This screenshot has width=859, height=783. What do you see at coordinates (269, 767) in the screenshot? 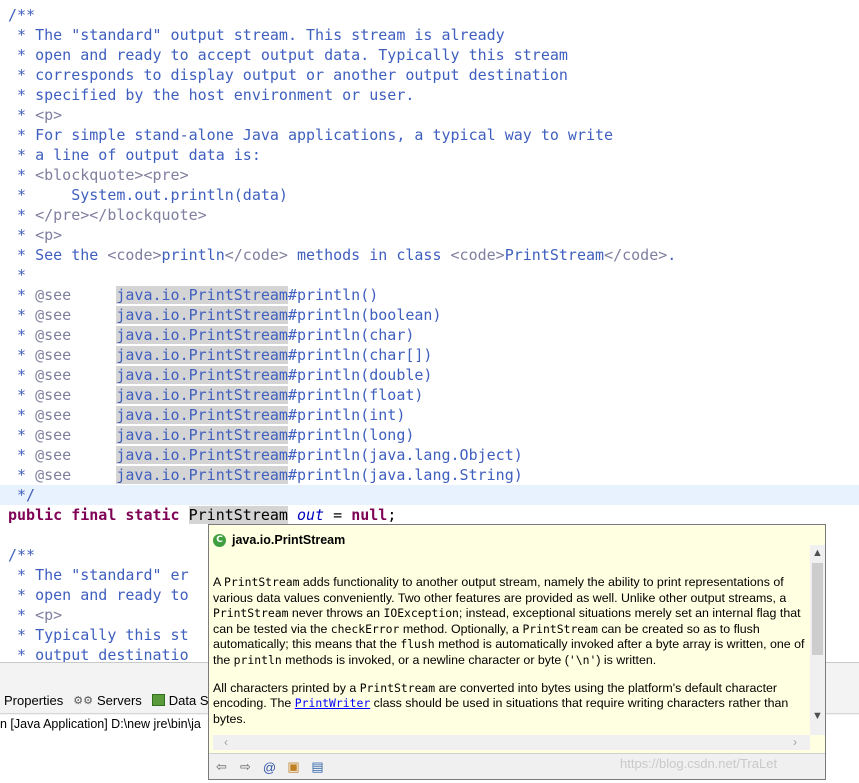
I see `open-external-javadoc-icon: @` at bounding box center [269, 767].